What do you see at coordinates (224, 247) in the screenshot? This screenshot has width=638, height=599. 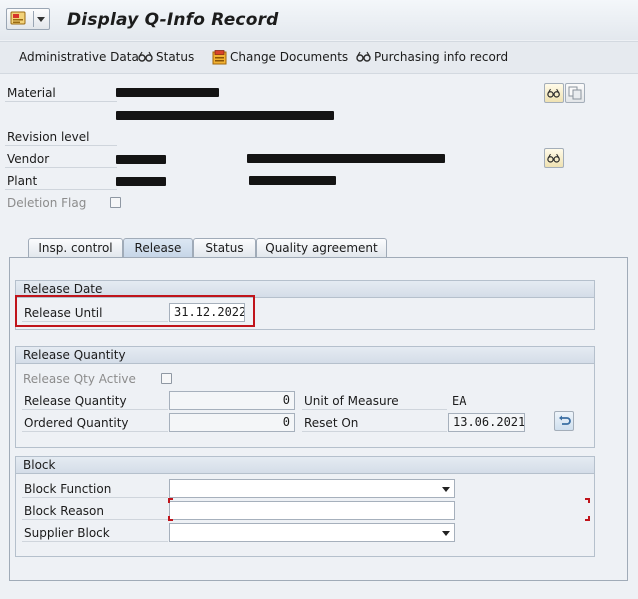 I see `tab-status: Status` at bounding box center [224, 247].